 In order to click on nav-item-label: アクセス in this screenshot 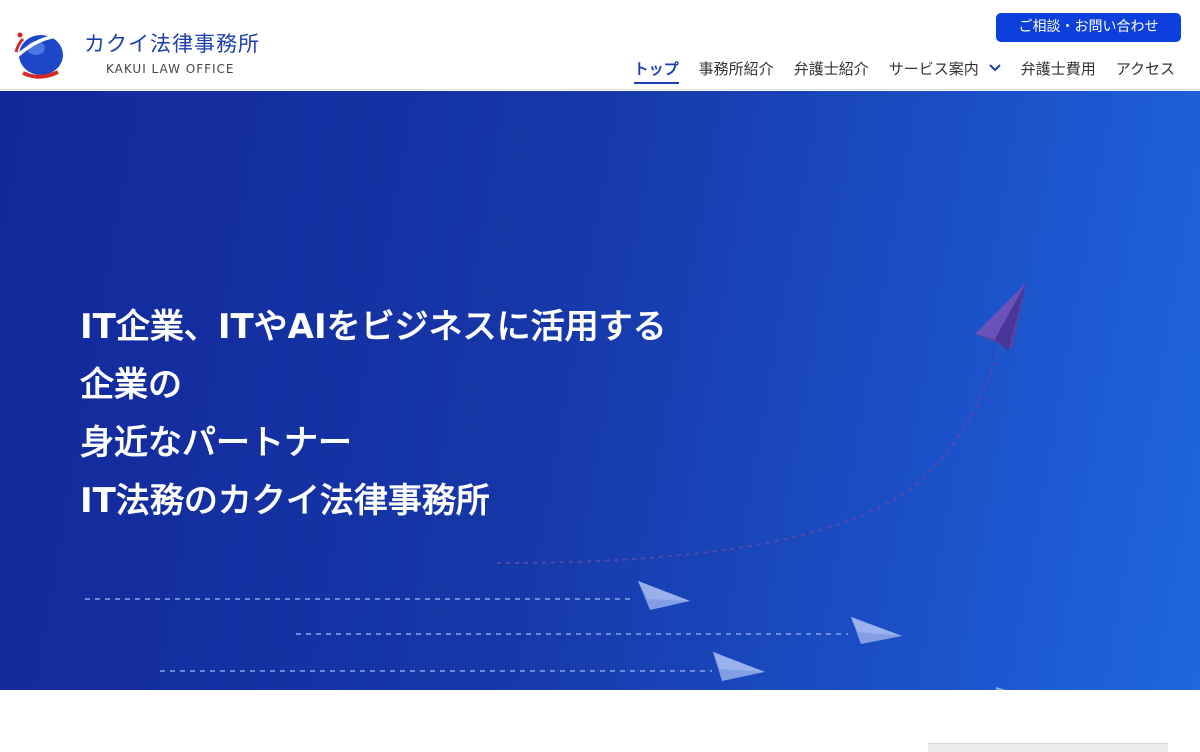, I will do `click(1145, 68)`.